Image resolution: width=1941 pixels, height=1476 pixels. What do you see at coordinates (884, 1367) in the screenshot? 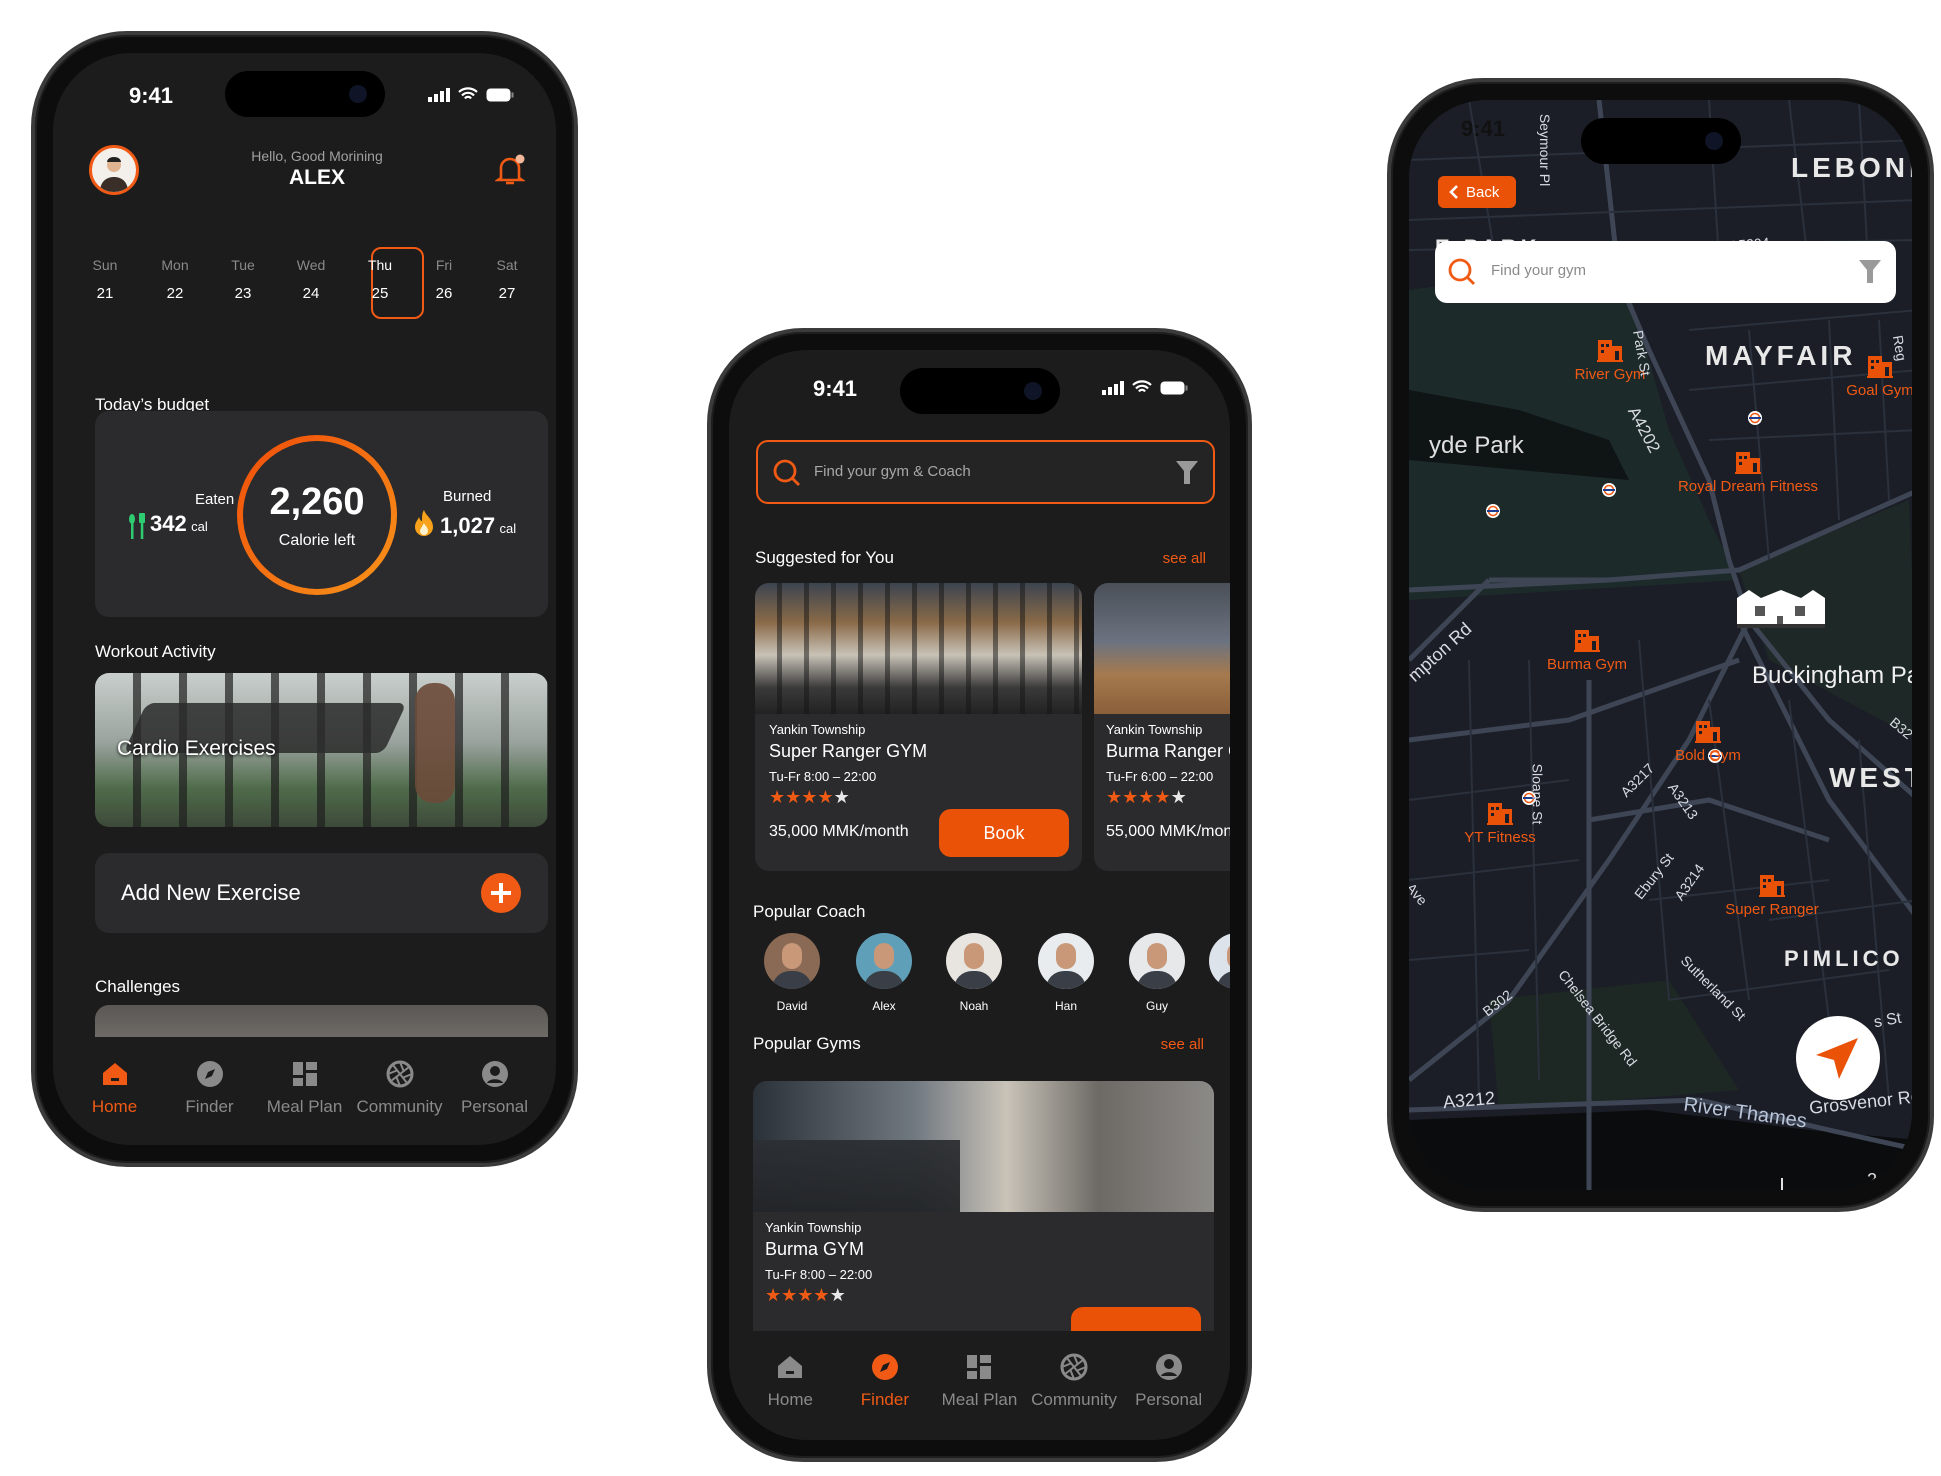
I see `compass-icon` at bounding box center [884, 1367].